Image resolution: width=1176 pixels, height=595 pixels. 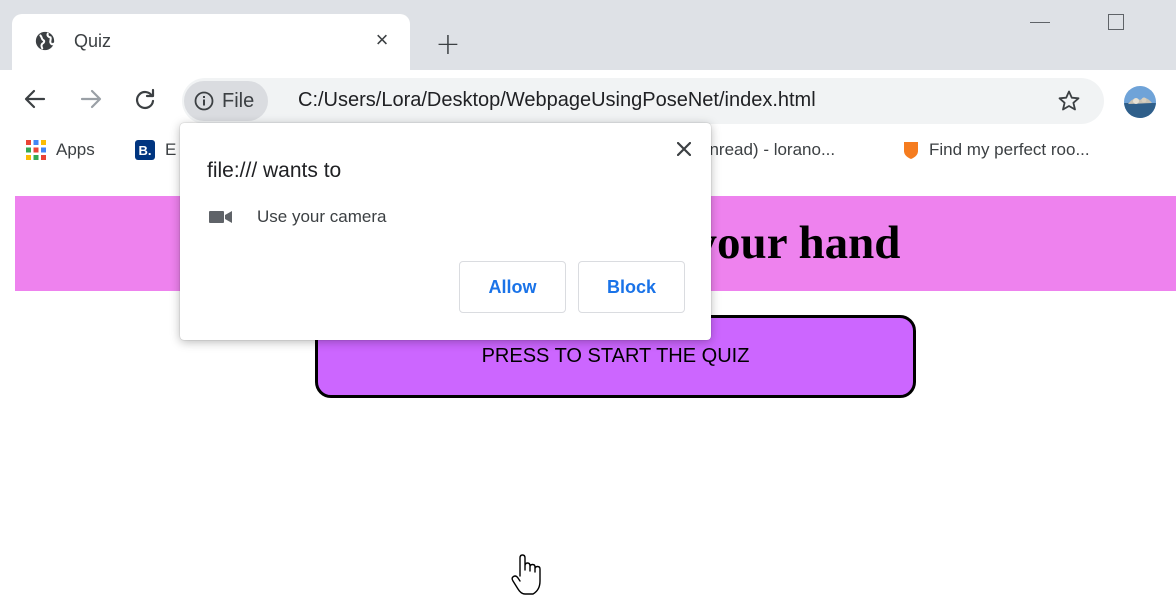 I want to click on tab-quiz: Quiz ×, so click(x=211, y=42).